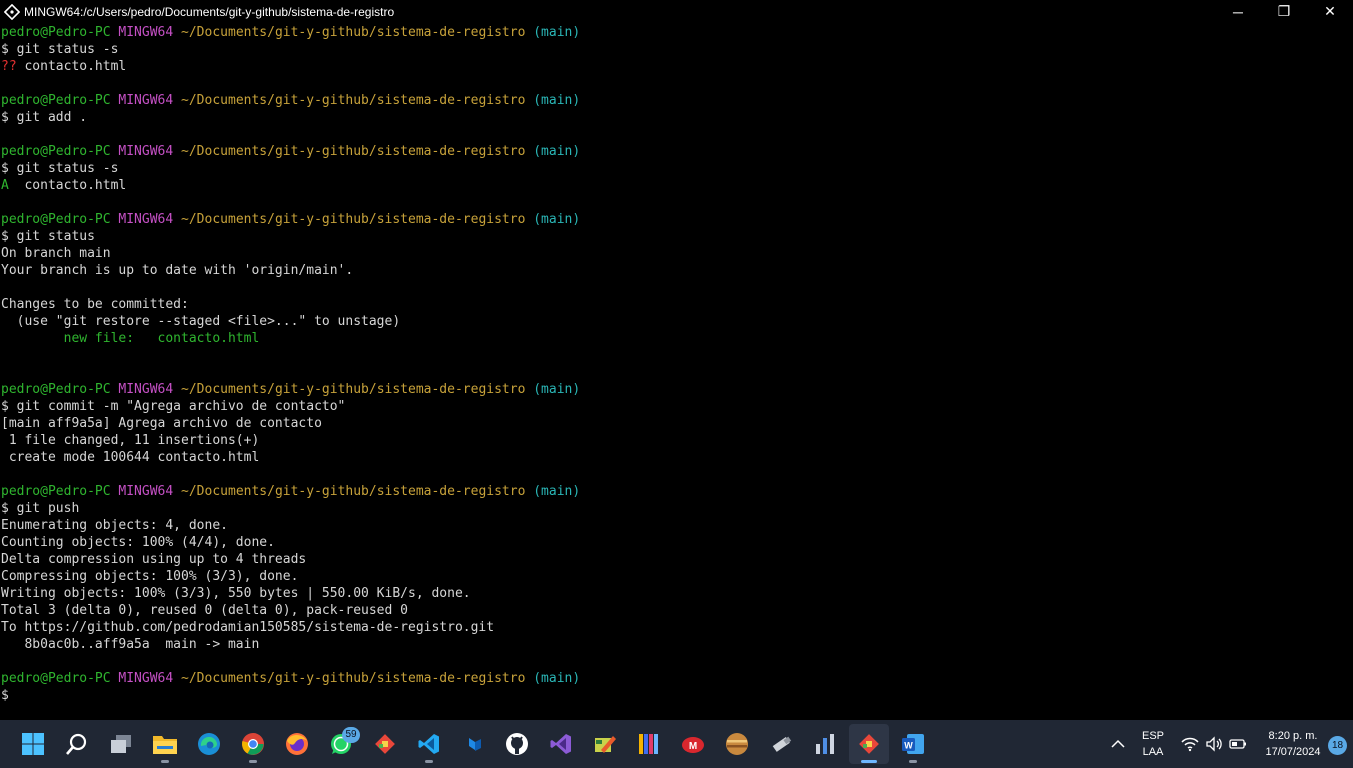 The width and height of the screenshot is (1353, 768). I want to click on output-line: Enumerating objects: 4, done., so click(671, 525).